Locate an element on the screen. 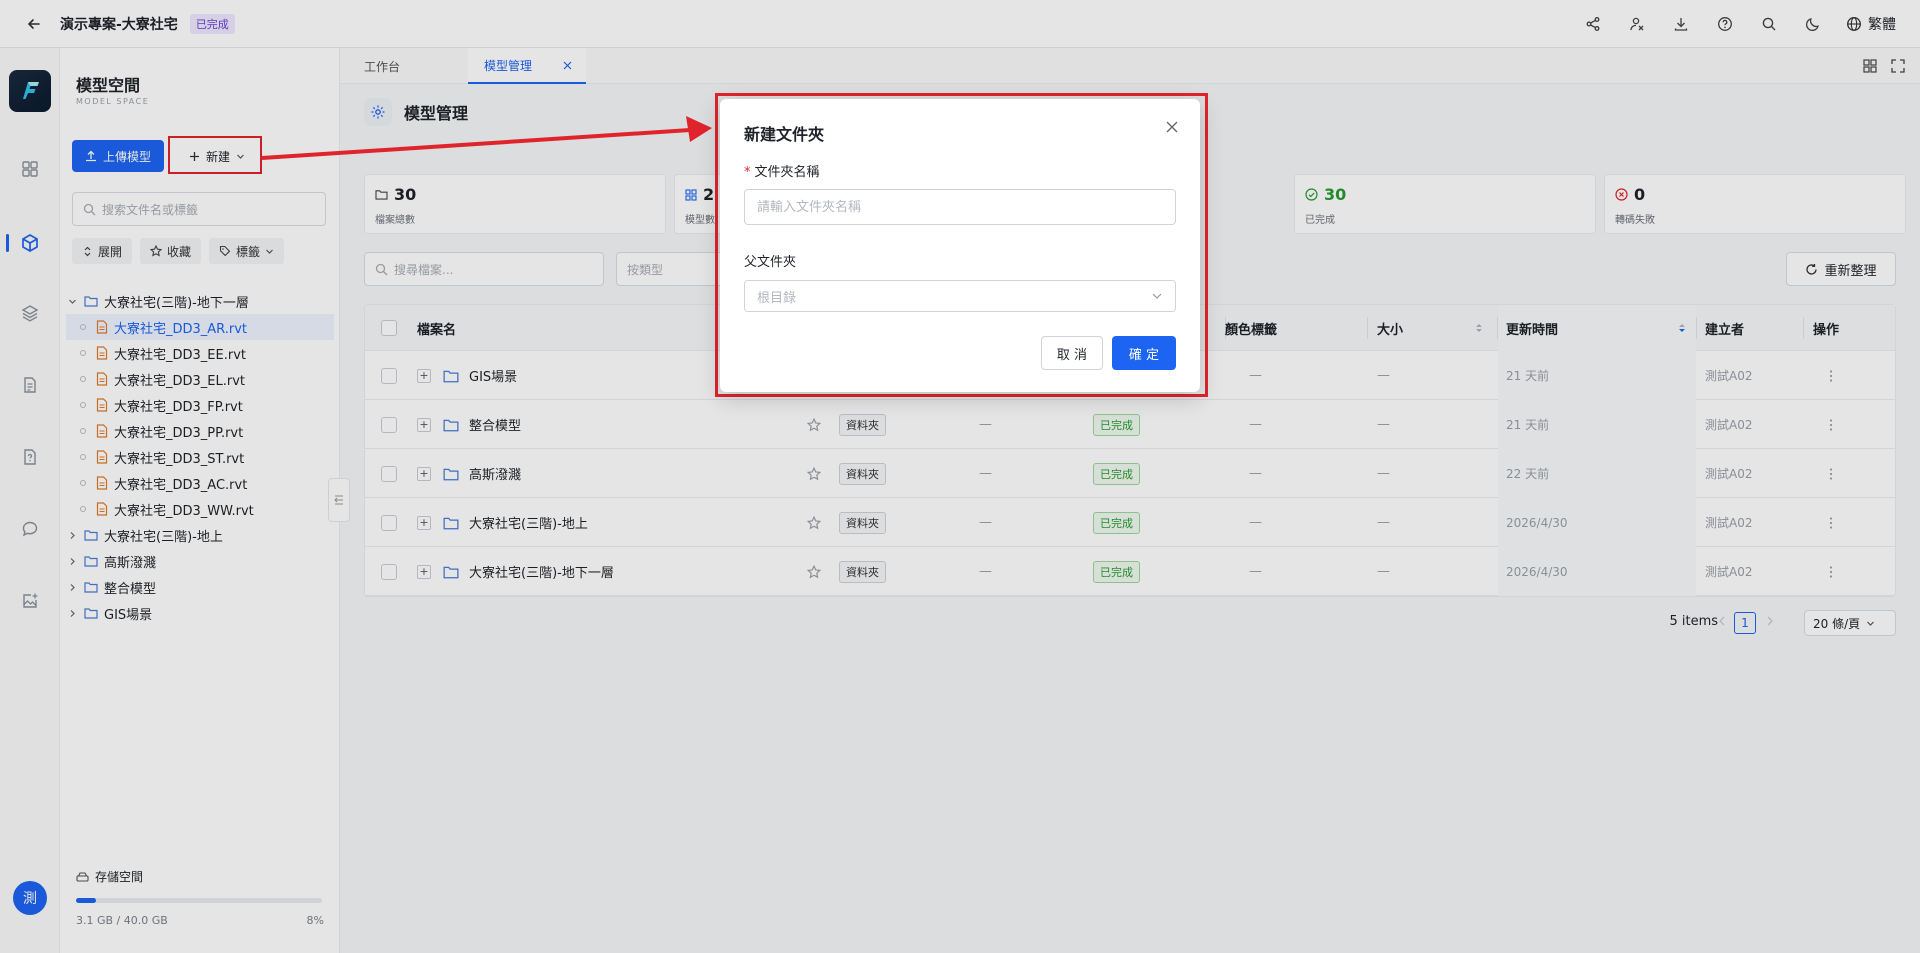 This screenshot has height=953, width=1920. folder-name-label-text: 文件夾名稱 is located at coordinates (787, 172).